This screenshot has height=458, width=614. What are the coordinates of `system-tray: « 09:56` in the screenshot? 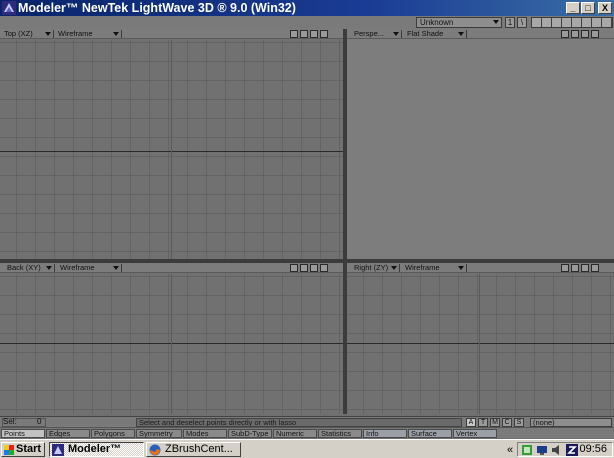 It's located at (560, 449).